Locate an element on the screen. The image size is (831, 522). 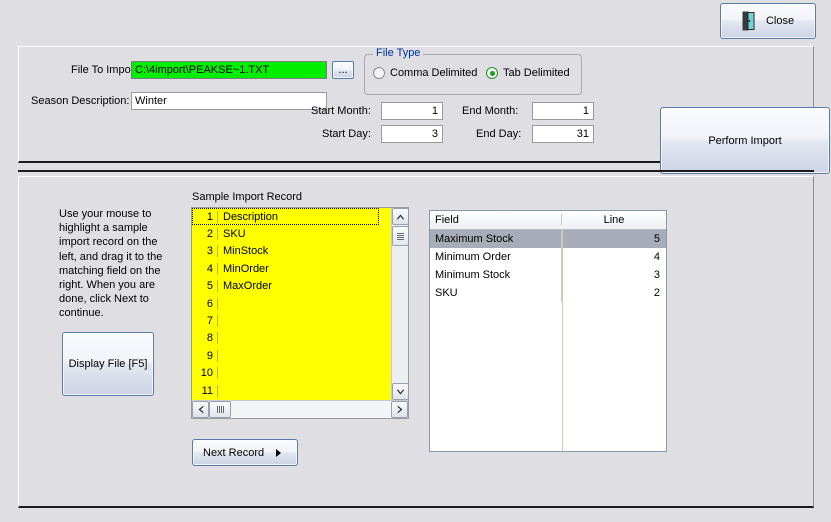
start-month-input: 1 is located at coordinates (412, 111).